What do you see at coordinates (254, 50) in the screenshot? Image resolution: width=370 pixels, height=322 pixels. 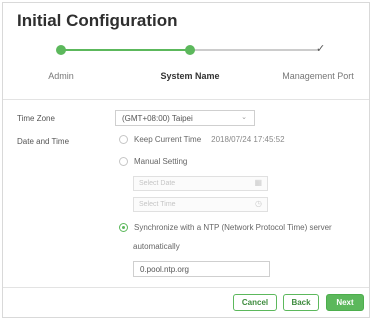 I see `step-line-pending` at bounding box center [254, 50].